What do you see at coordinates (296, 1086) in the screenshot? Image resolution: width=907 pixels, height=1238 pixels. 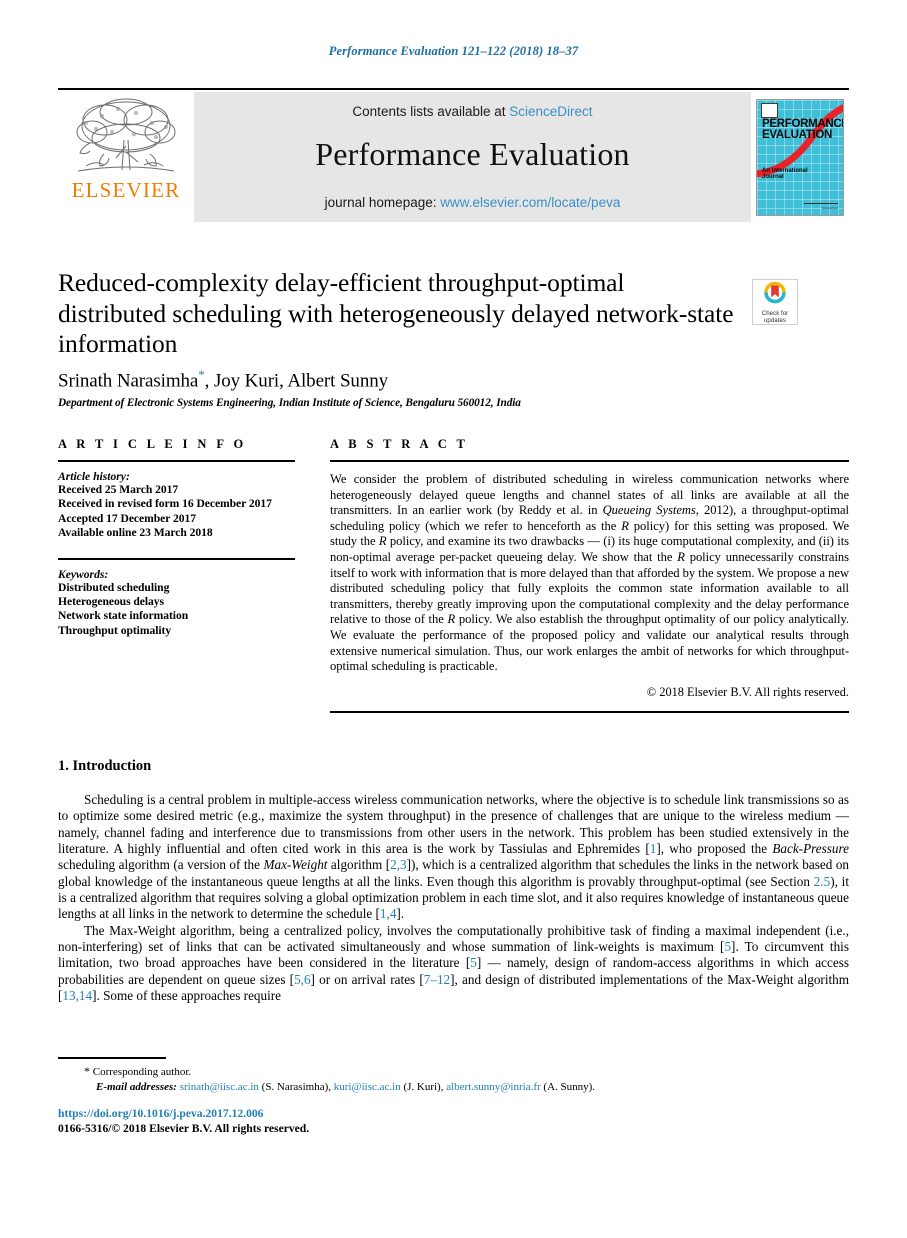 I see `email-person: (S. Narasimha),` at bounding box center [296, 1086].